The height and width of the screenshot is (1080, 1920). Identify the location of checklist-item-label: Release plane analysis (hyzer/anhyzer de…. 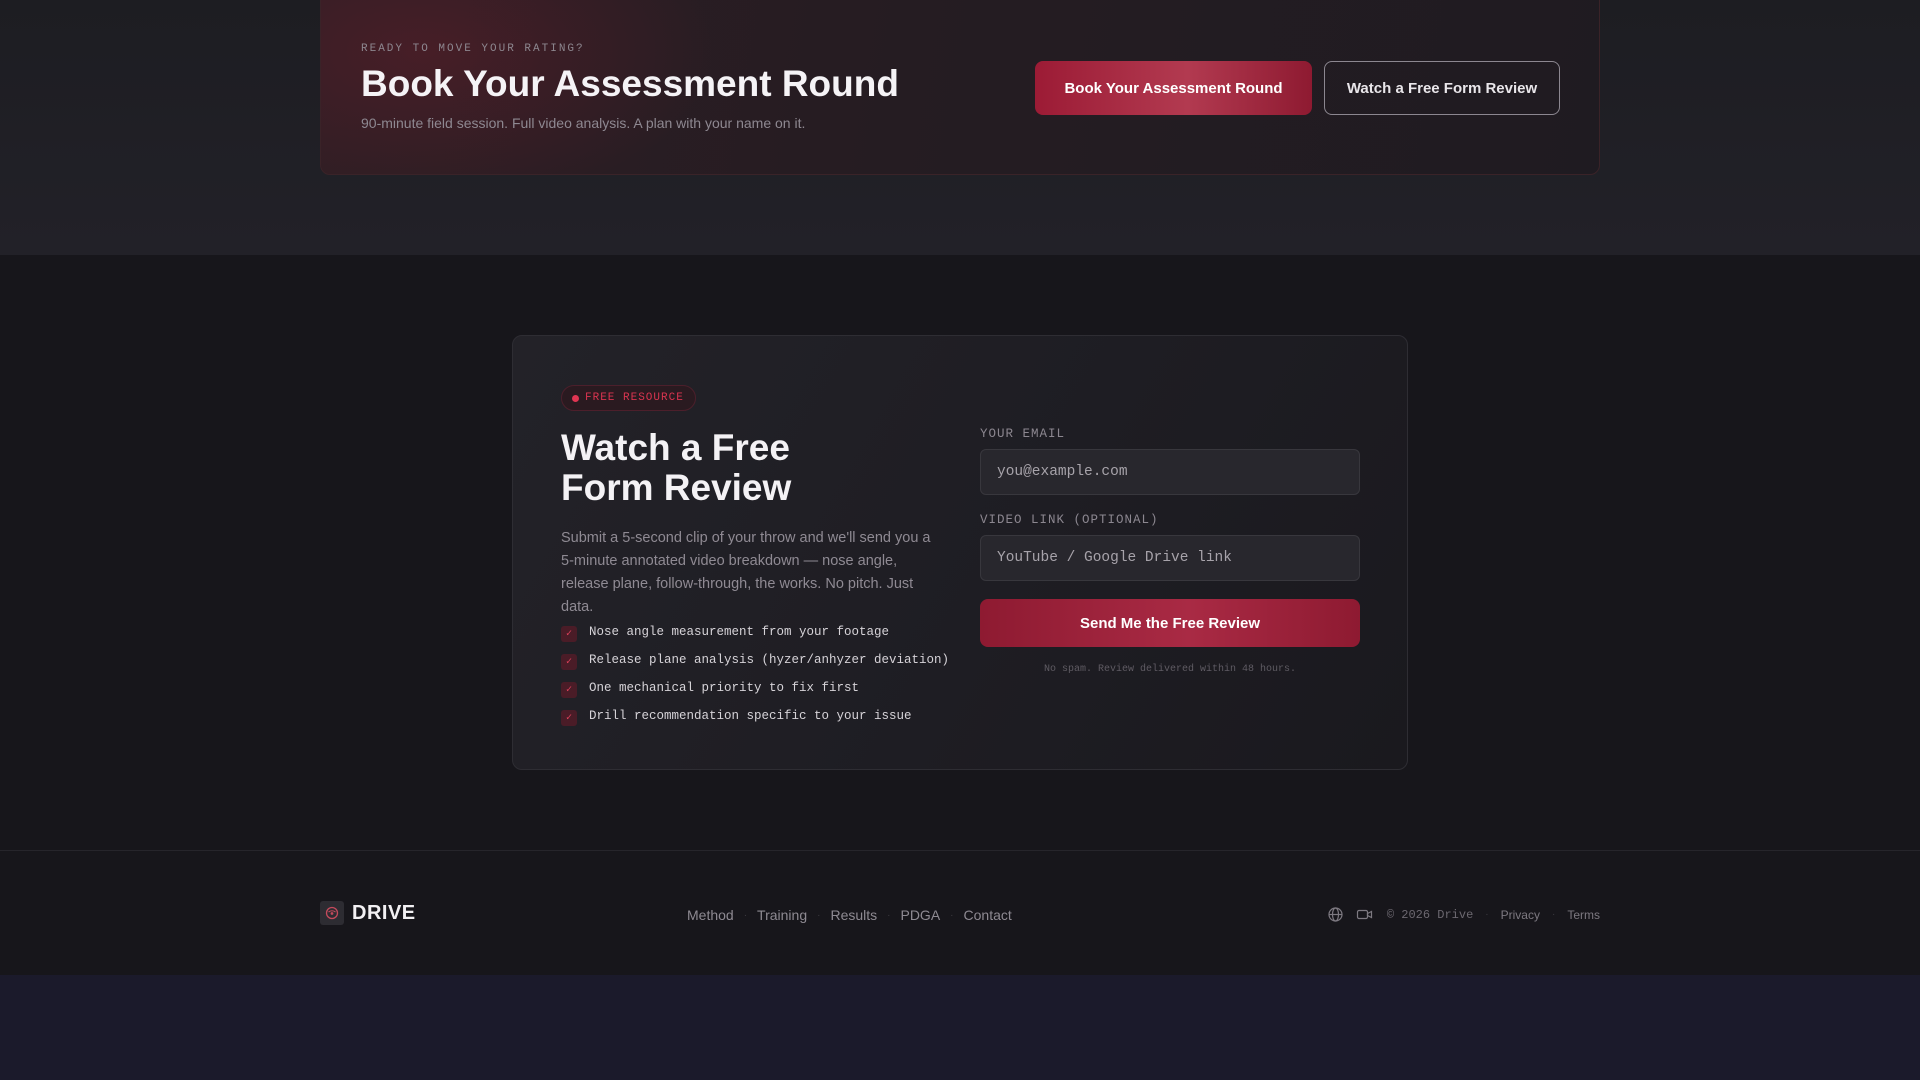
(769, 660).